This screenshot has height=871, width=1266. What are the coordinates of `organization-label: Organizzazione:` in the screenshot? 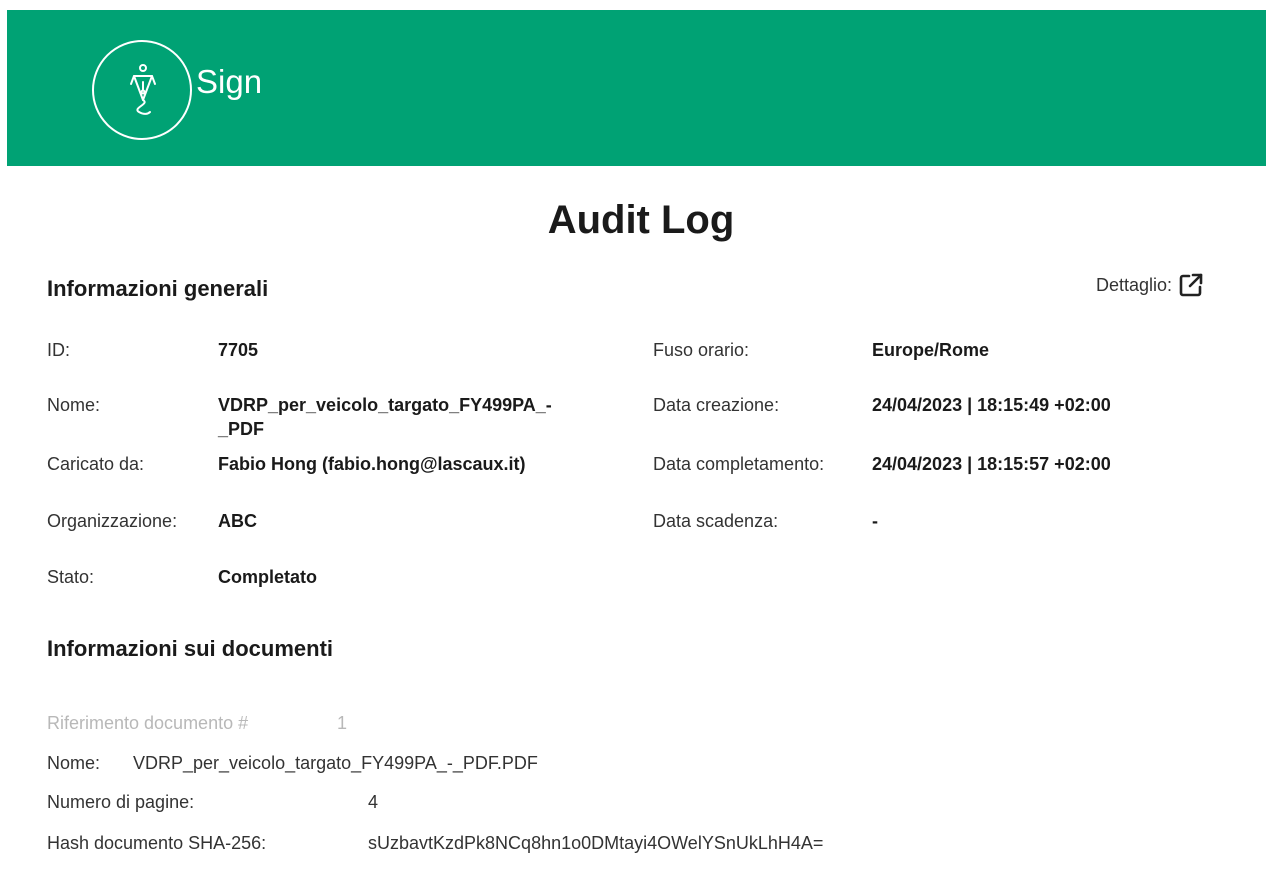 It's located at (112, 521).